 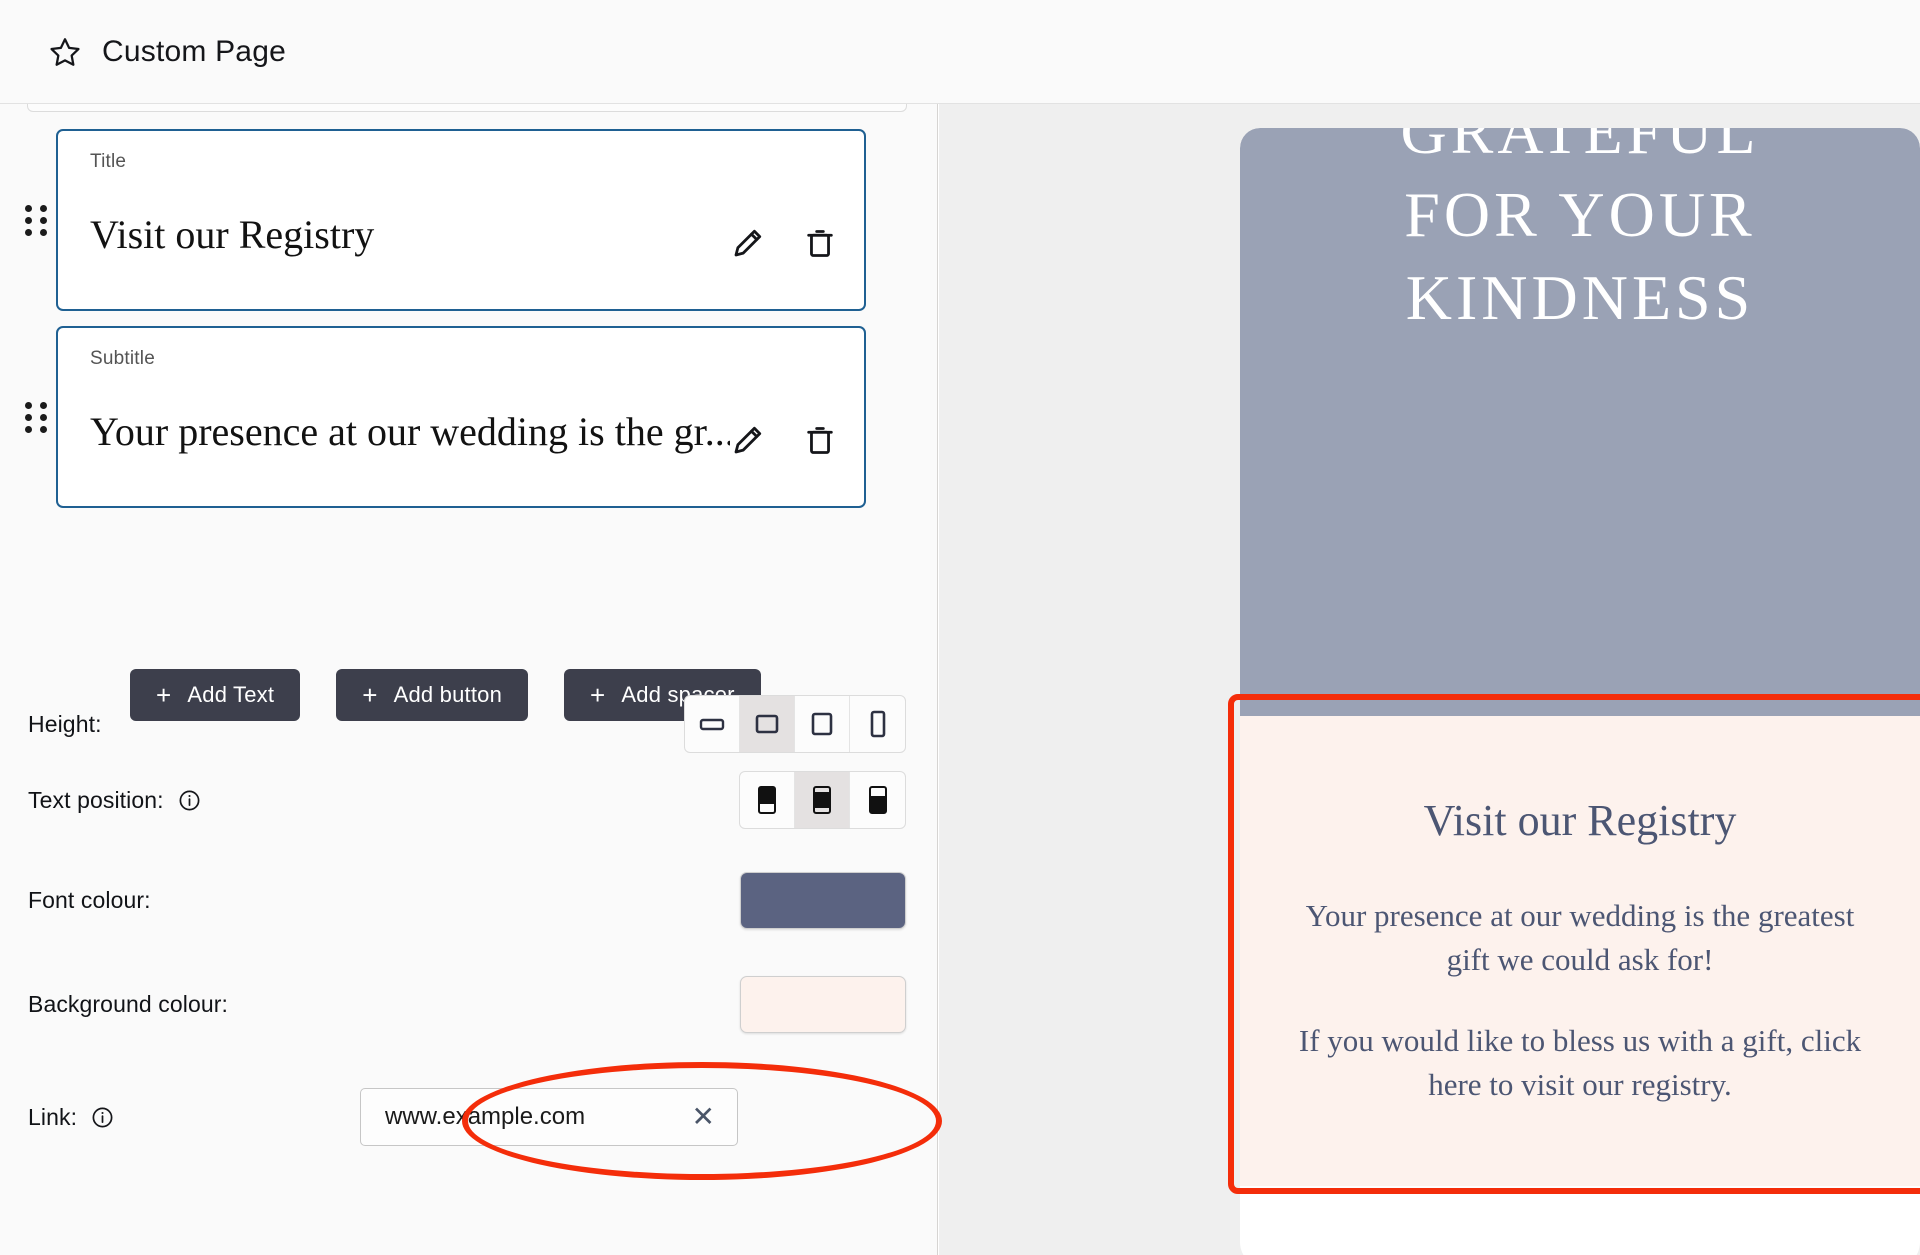 What do you see at coordinates (232, 234) in the screenshot?
I see `block-value: Visit our Registry` at bounding box center [232, 234].